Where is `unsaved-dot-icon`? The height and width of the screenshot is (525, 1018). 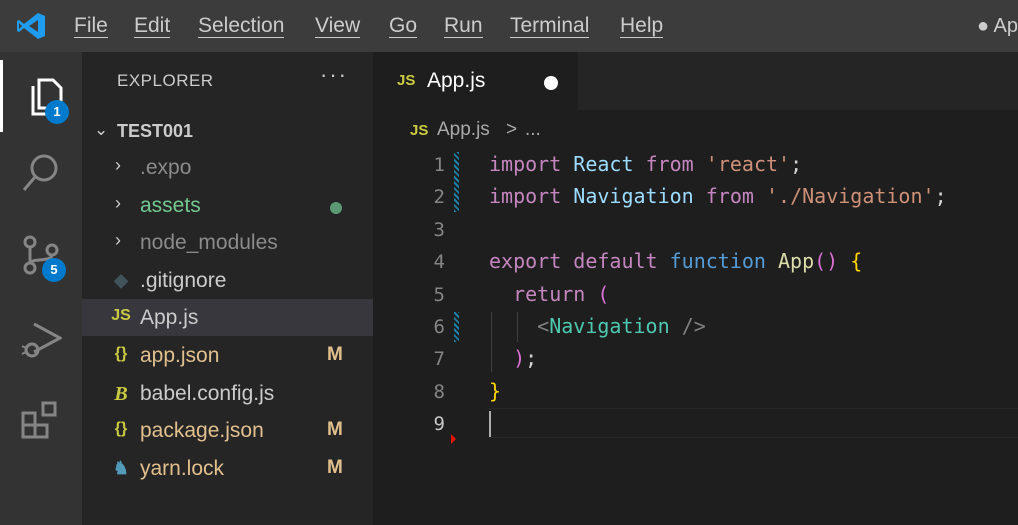 unsaved-dot-icon is located at coordinates (551, 83).